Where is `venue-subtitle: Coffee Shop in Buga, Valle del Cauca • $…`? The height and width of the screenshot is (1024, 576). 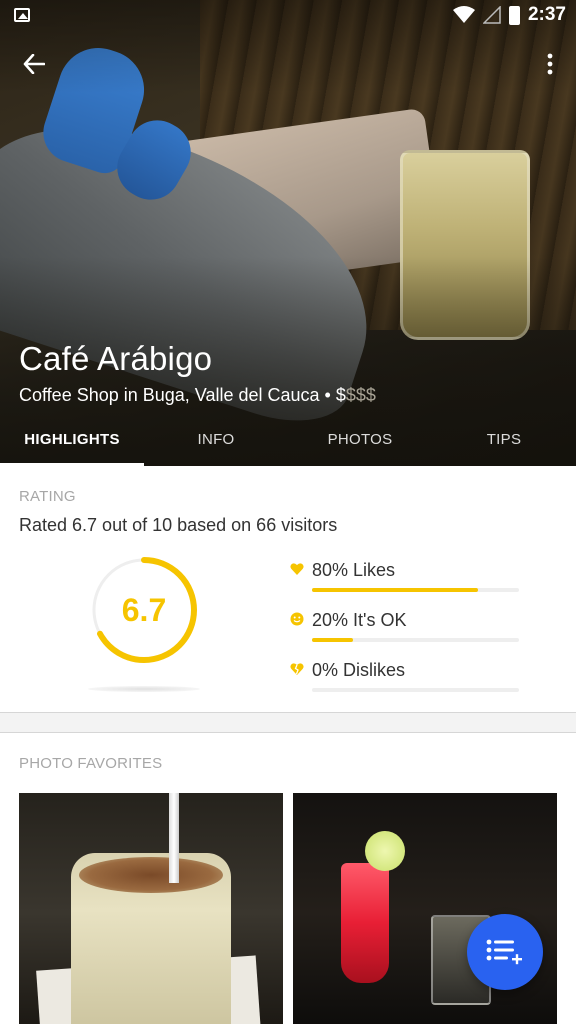
venue-subtitle: Coffee Shop in Buga, Valle del Cauca • $… is located at coordinates (197, 395).